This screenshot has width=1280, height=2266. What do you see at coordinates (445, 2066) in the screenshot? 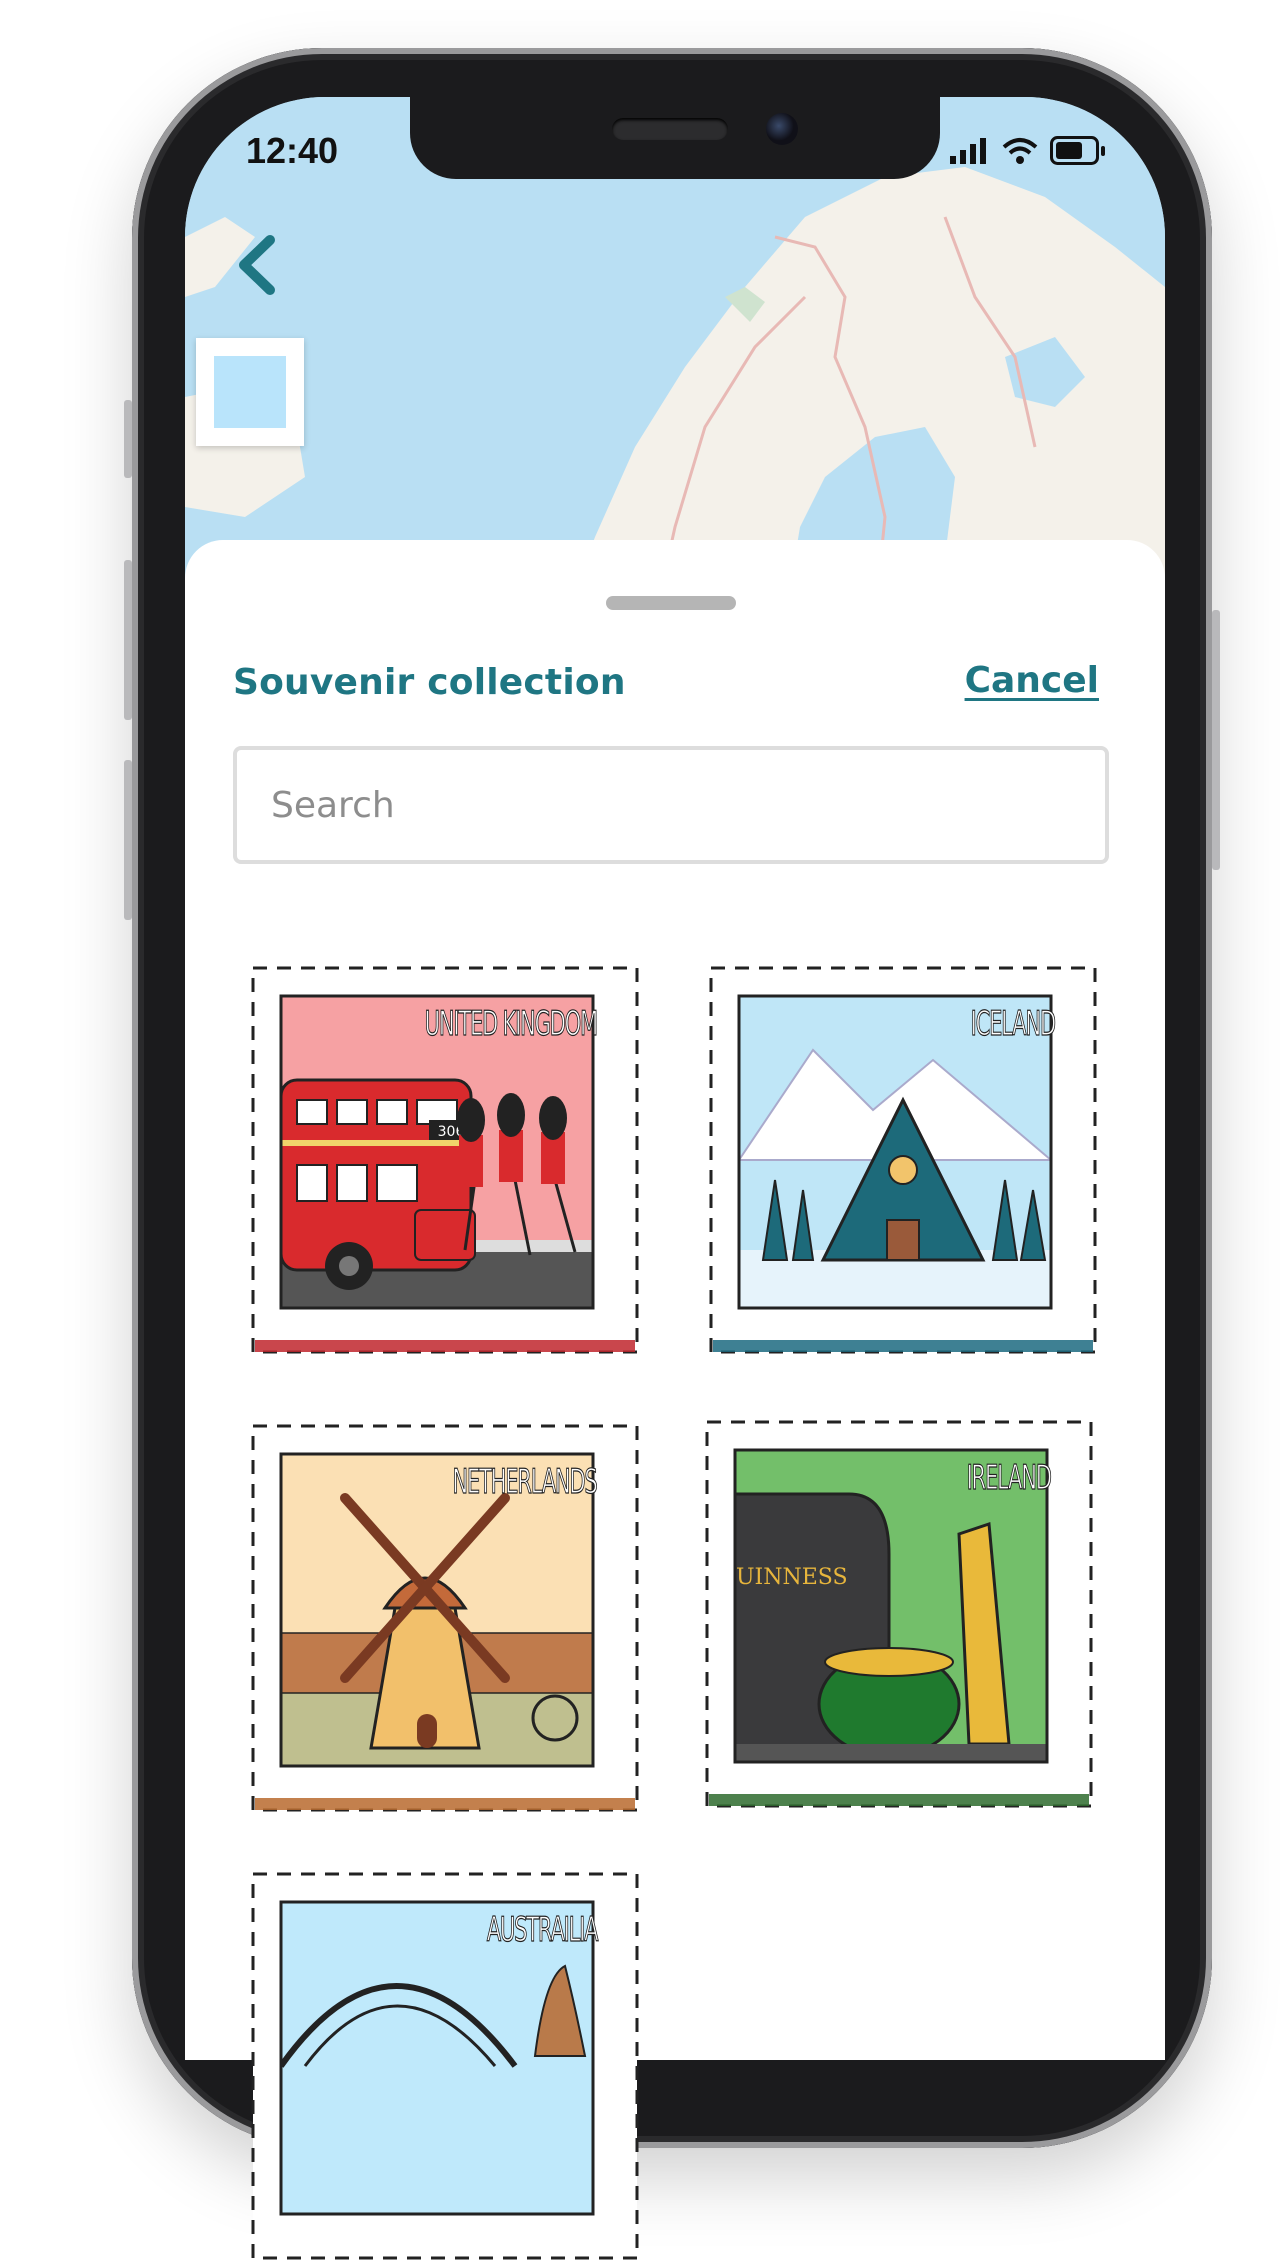
I see `stamp-australia: AUSTRAILIA` at bounding box center [445, 2066].